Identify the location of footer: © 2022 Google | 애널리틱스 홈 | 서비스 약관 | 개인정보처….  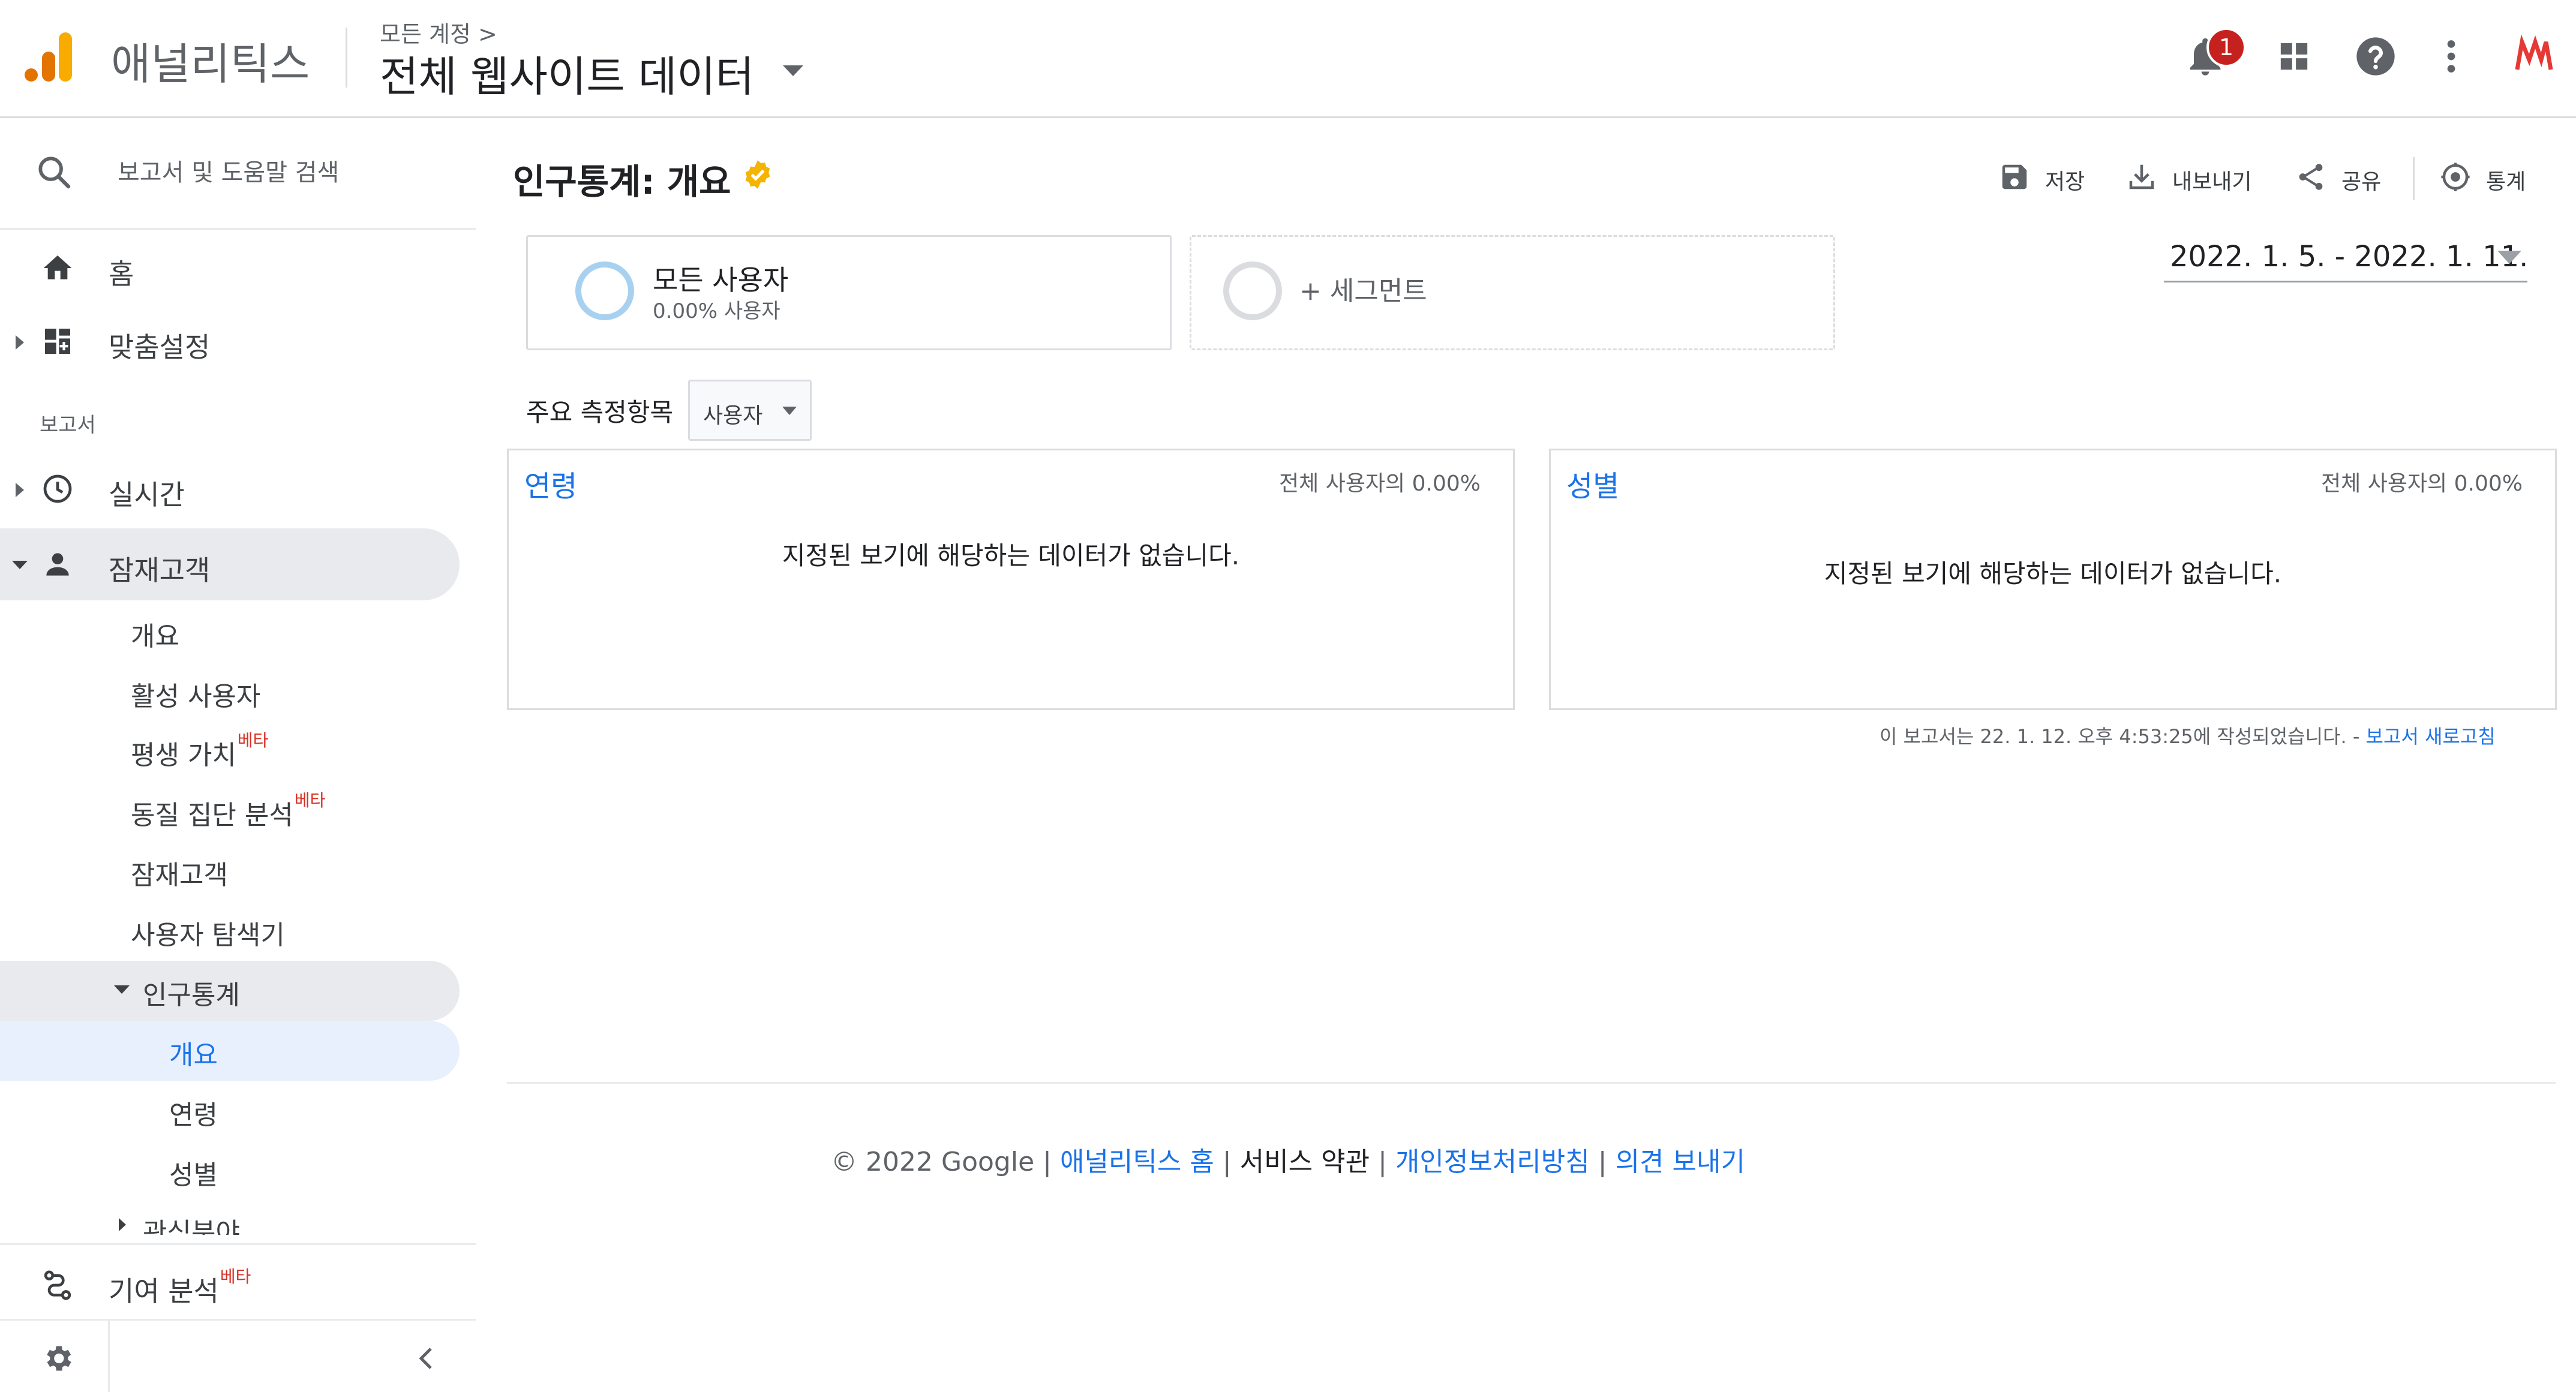
(1288, 1159).